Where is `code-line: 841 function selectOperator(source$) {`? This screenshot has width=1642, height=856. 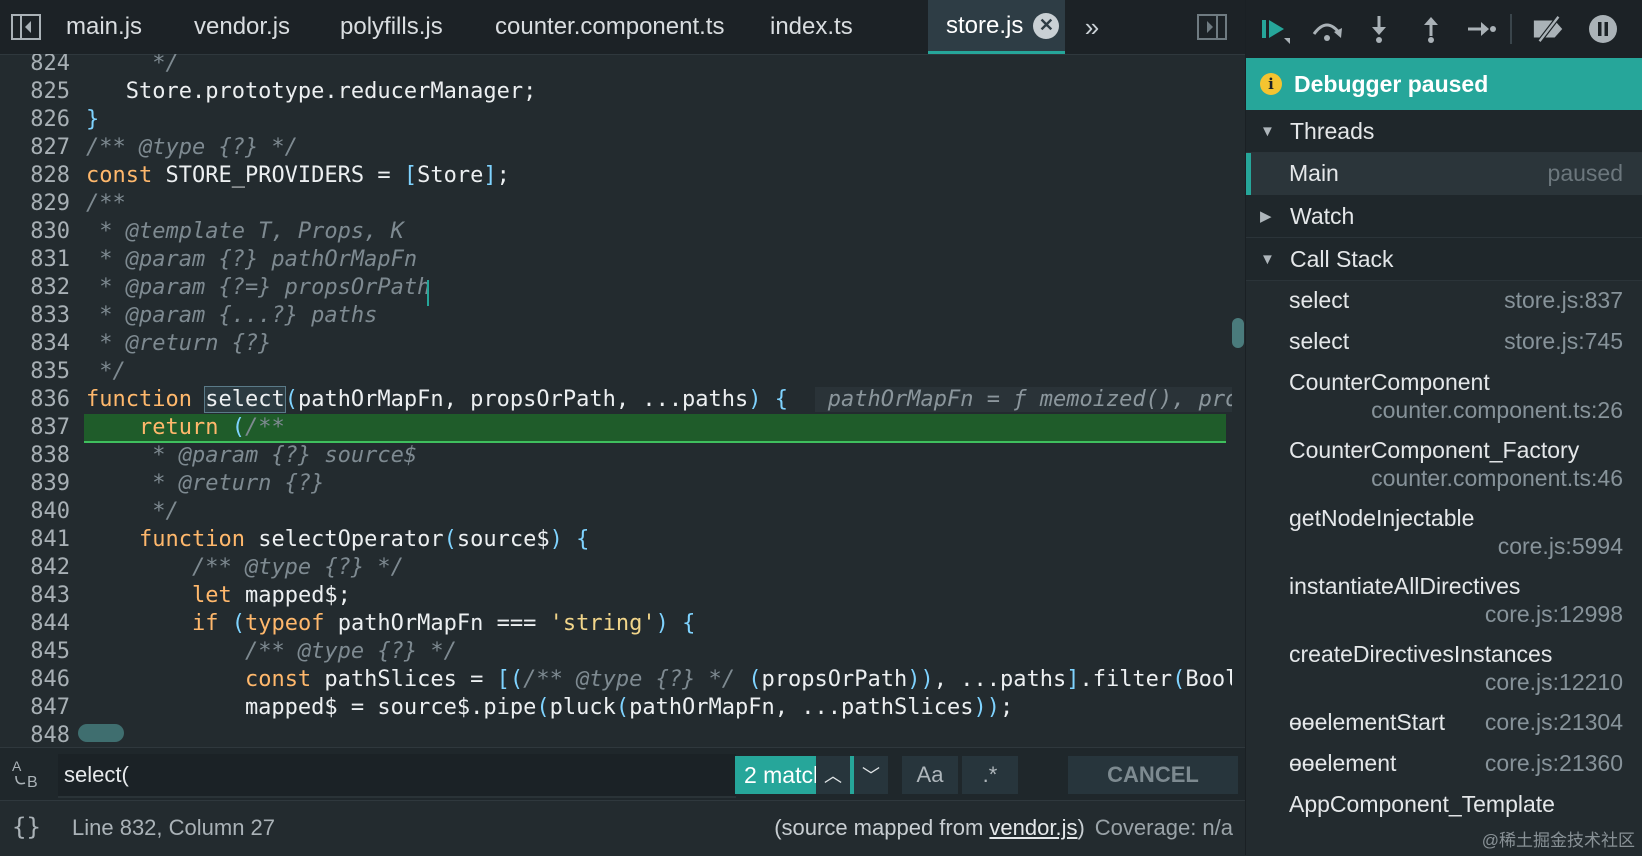
code-line: 841 function selectOperator(source$) { is located at coordinates (616, 540).